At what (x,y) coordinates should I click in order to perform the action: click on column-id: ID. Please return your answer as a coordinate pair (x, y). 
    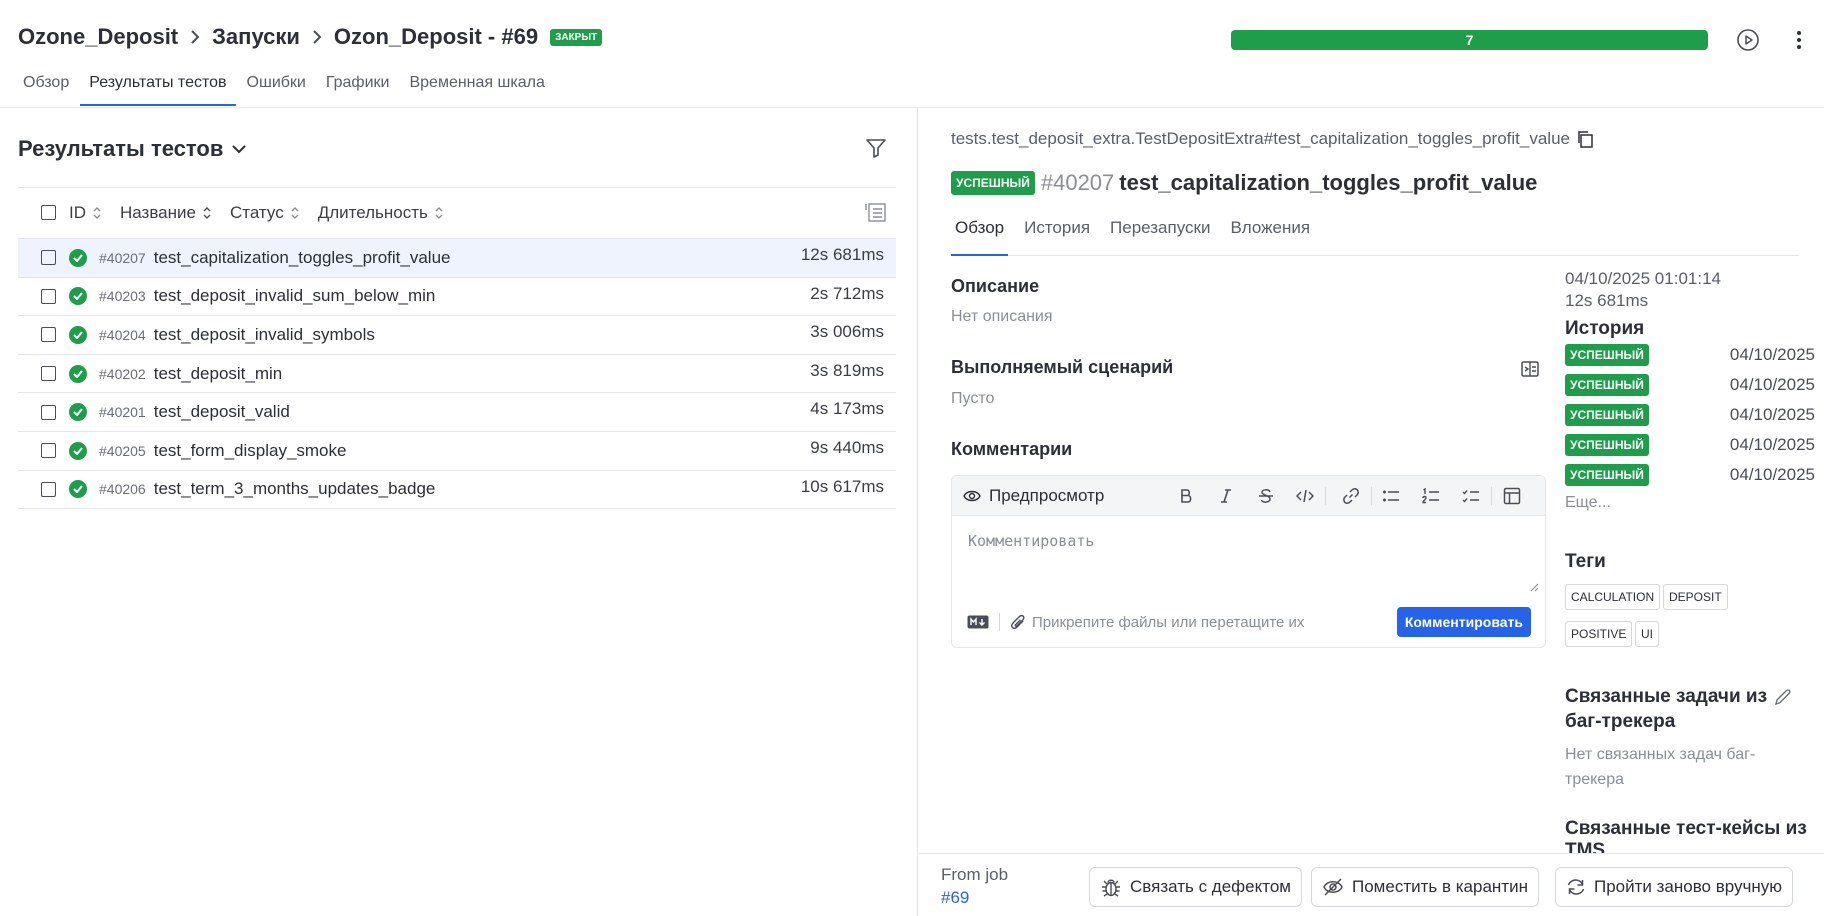
    Looking at the image, I should click on (85, 213).